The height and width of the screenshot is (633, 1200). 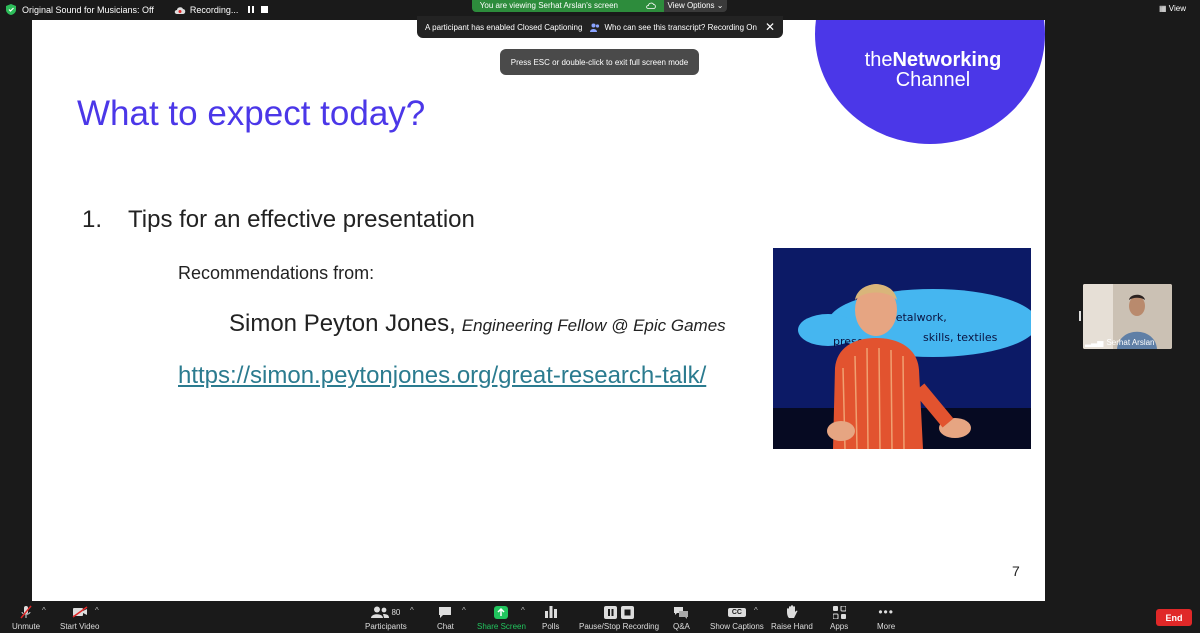 What do you see at coordinates (258, 9) in the screenshot?
I see `recording-controls` at bounding box center [258, 9].